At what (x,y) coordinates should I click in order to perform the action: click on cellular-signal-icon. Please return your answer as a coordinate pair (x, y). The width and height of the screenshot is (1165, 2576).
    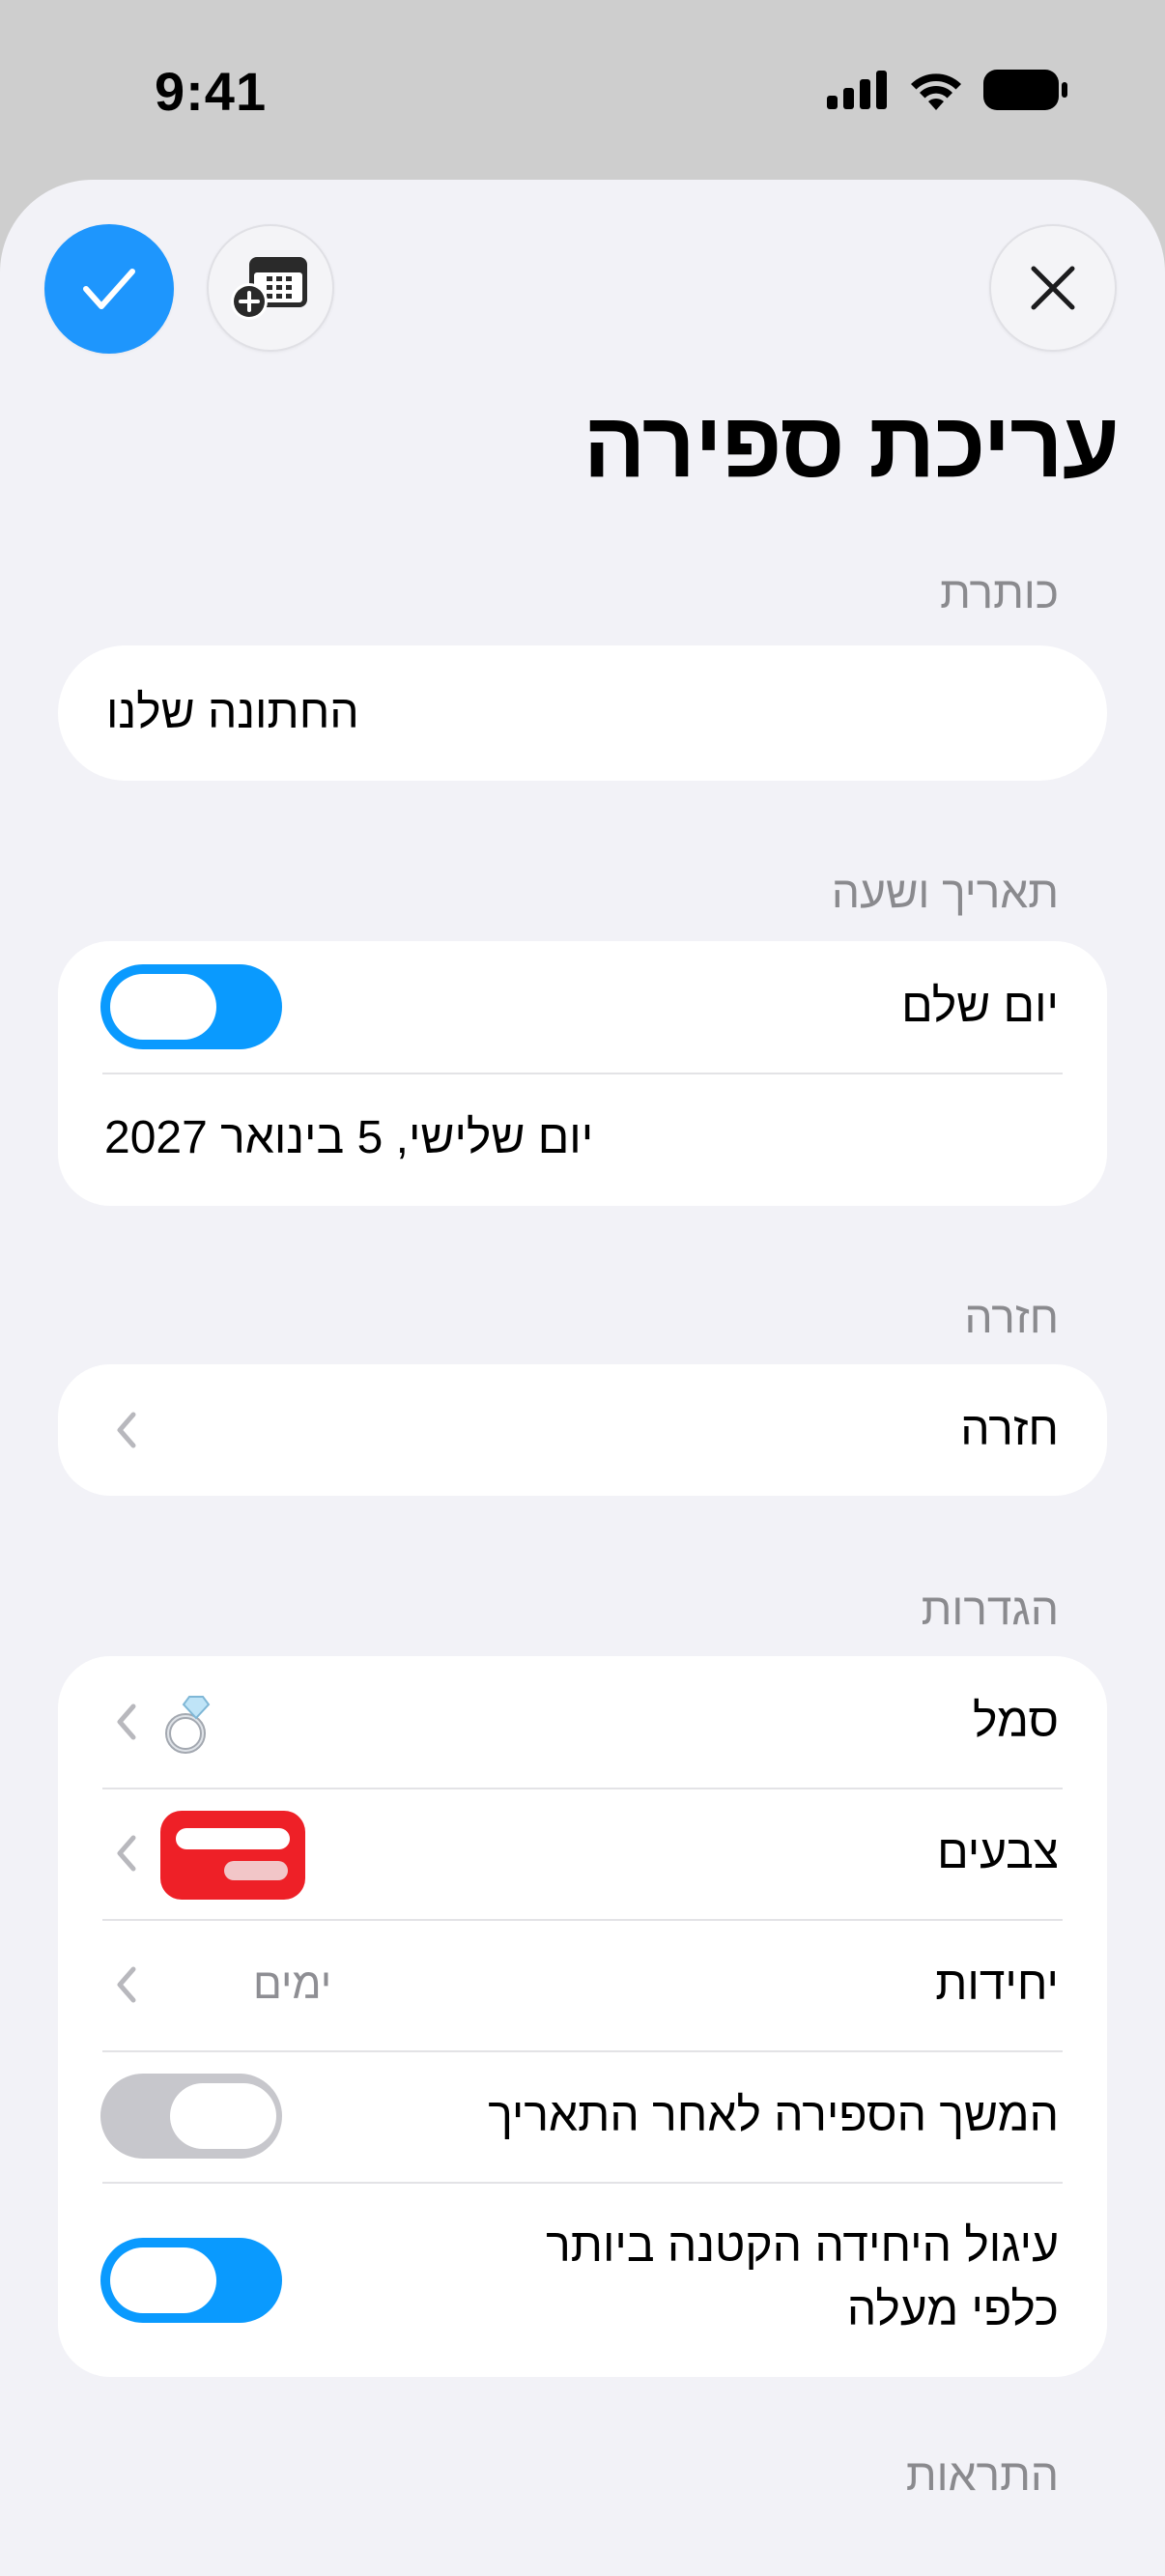
    Looking at the image, I should click on (857, 90).